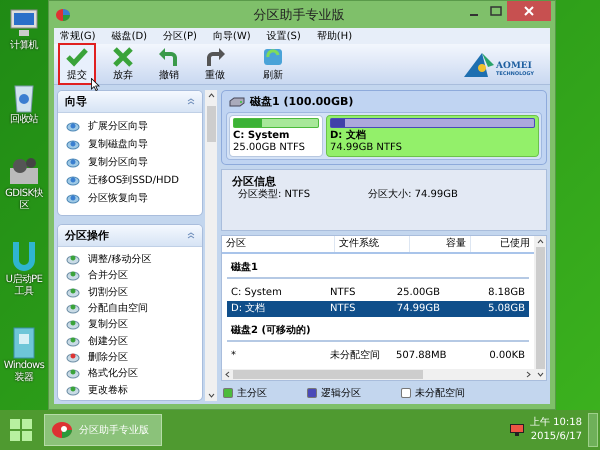  What do you see at coordinates (273, 57) in the screenshot?
I see `refresh-icon` at bounding box center [273, 57].